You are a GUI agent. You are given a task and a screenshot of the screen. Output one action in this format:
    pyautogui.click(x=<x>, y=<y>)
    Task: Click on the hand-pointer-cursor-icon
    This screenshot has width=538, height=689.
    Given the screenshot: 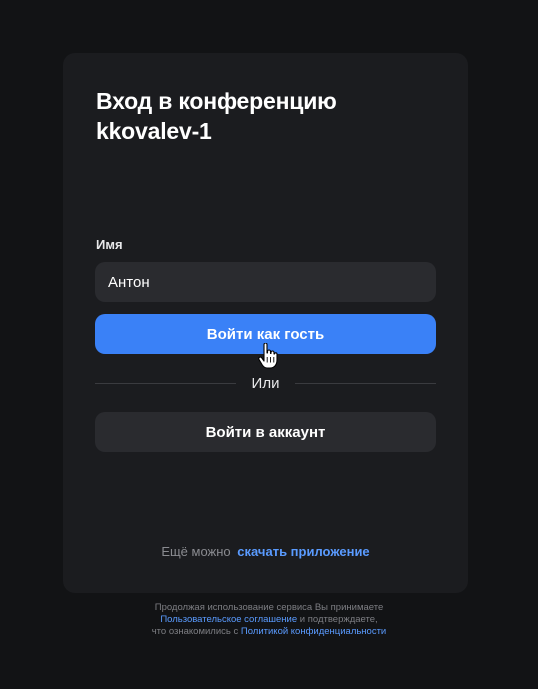 What is the action you would take?
    pyautogui.click(x=268, y=356)
    